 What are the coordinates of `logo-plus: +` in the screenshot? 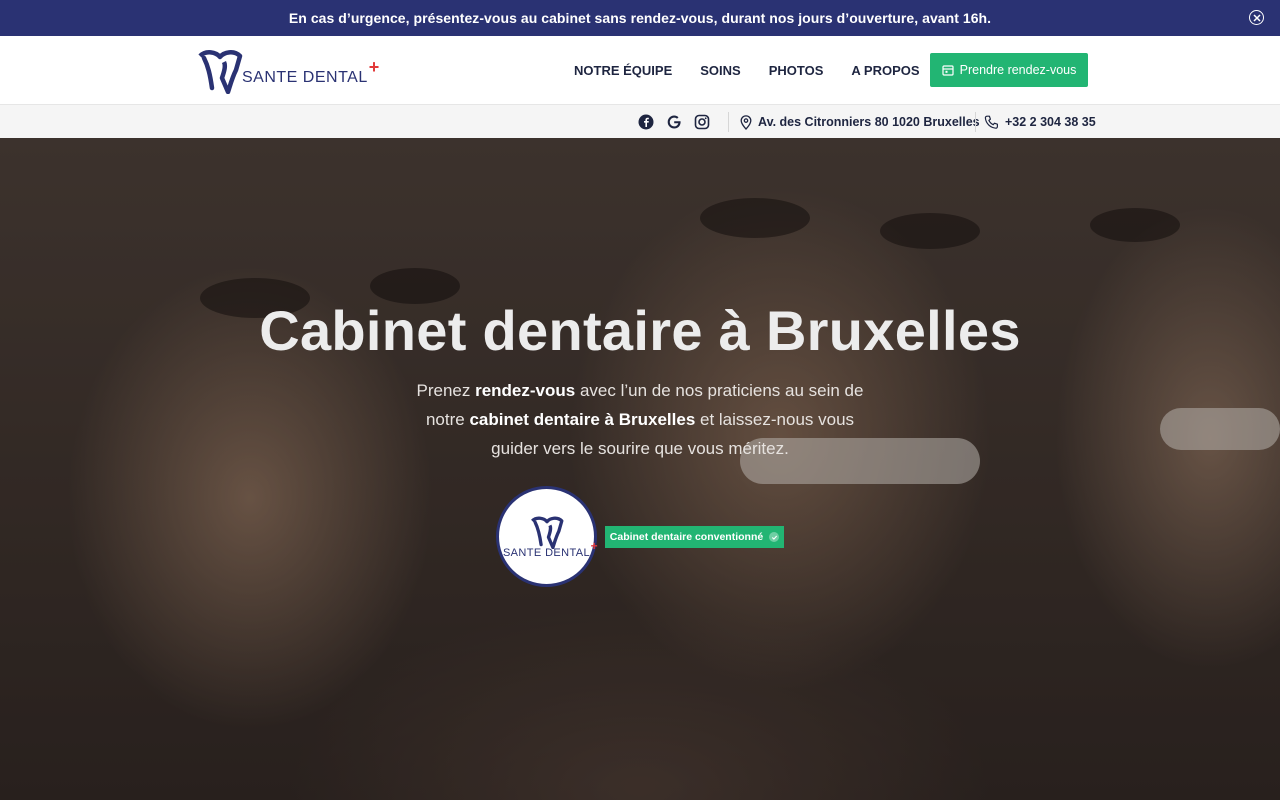 It's located at (374, 67).